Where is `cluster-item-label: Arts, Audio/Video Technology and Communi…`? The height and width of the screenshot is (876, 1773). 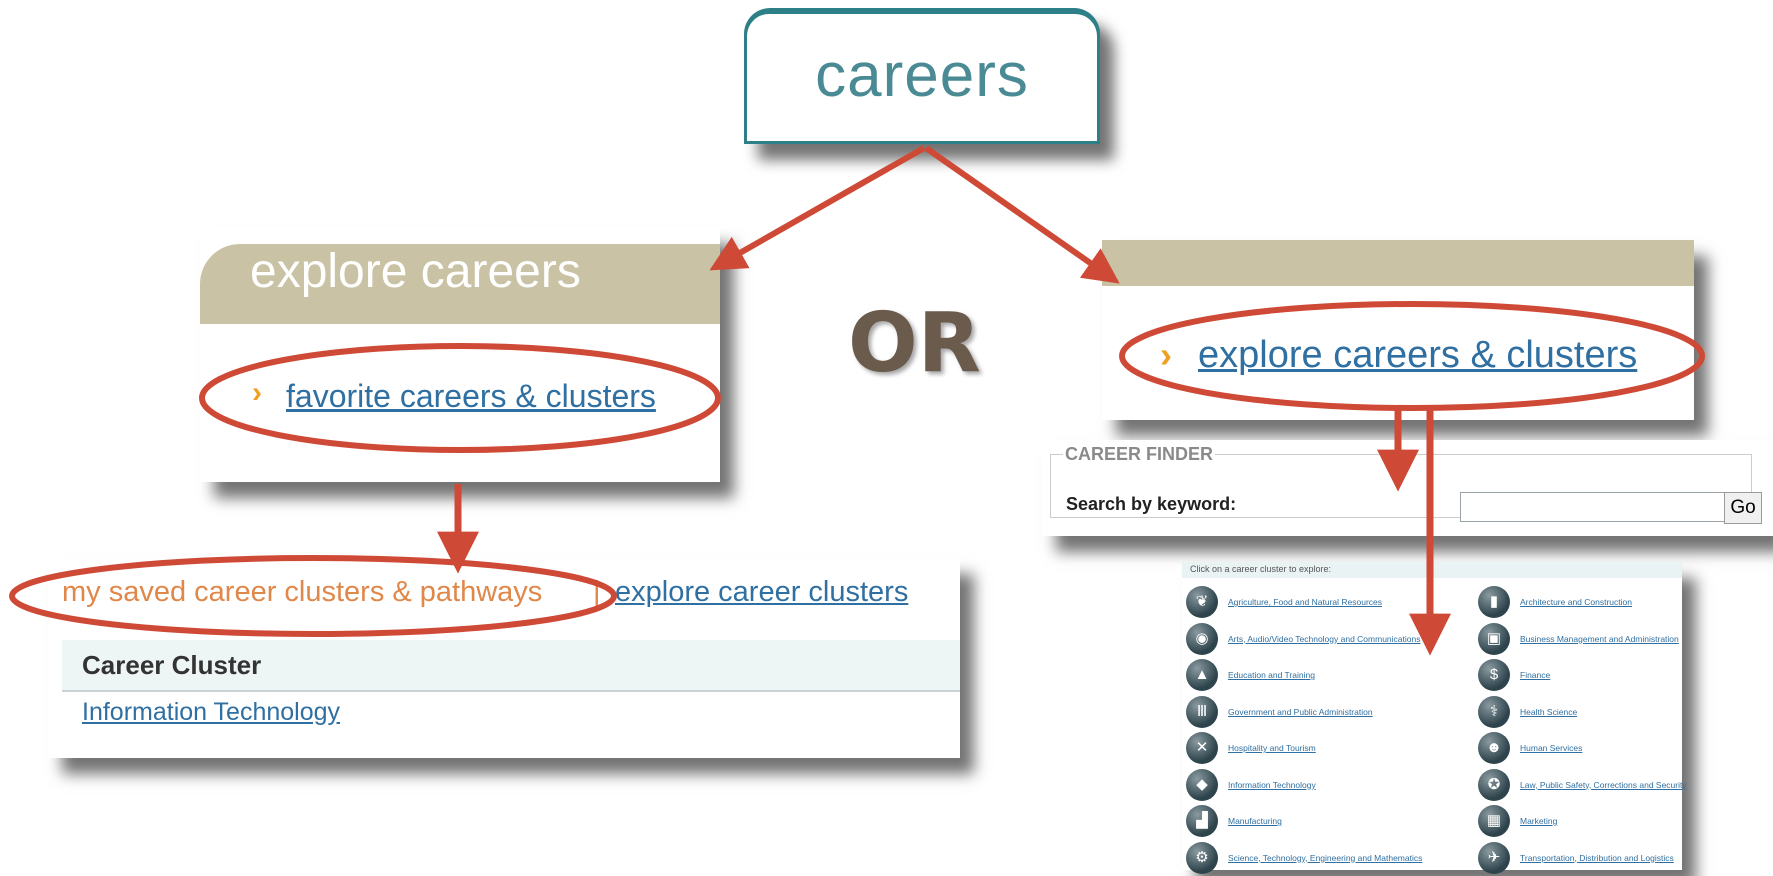
cluster-item-label: Arts, Audio/Video Technology and Communi… is located at coordinates (1324, 639).